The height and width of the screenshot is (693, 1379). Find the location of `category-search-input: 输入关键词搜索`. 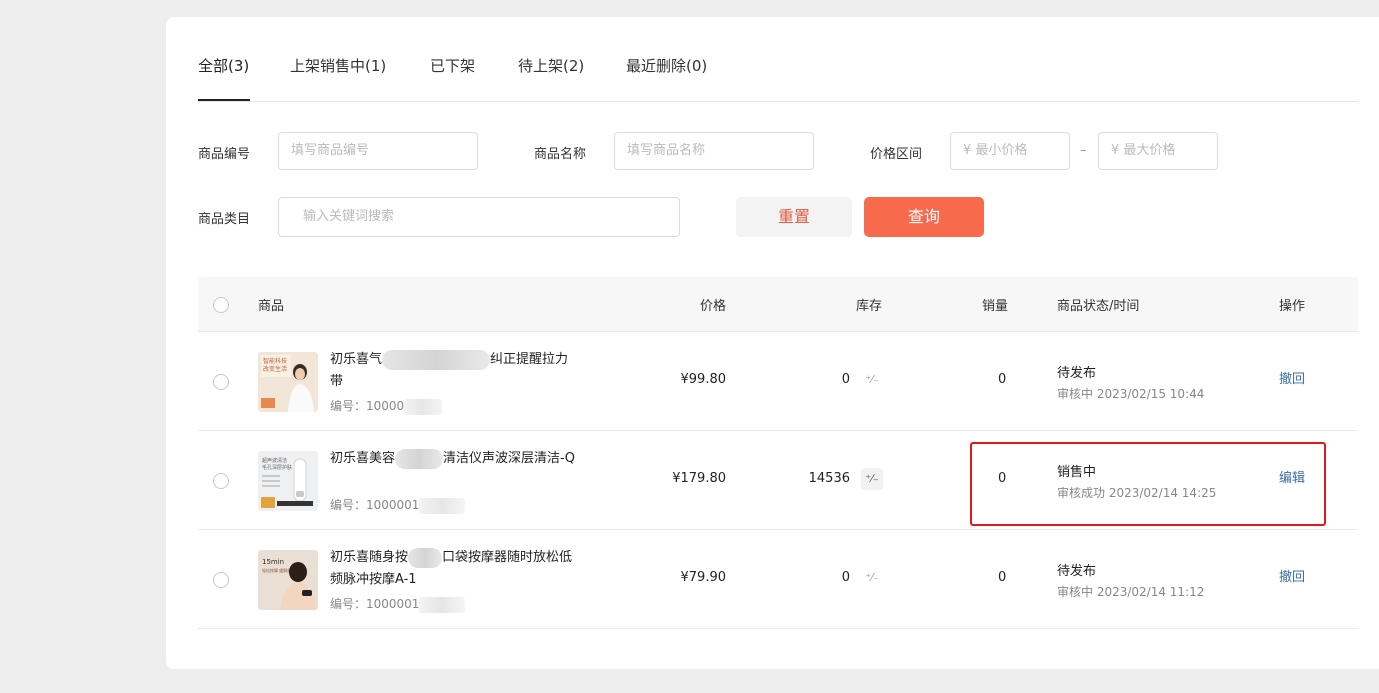

category-search-input: 输入关键词搜索 is located at coordinates (479, 217).